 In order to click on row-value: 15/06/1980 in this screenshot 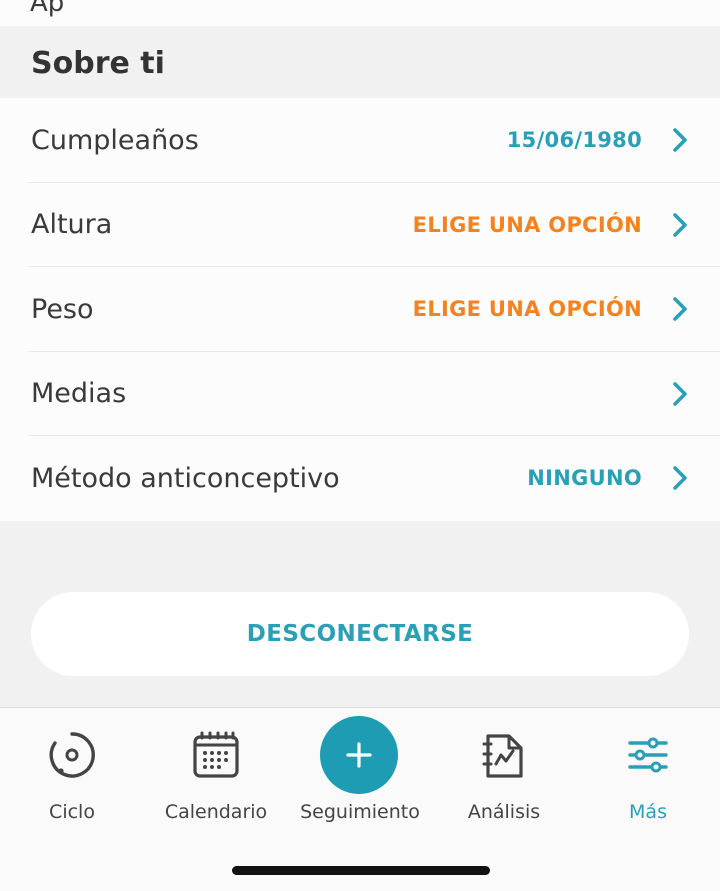, I will do `click(574, 140)`.